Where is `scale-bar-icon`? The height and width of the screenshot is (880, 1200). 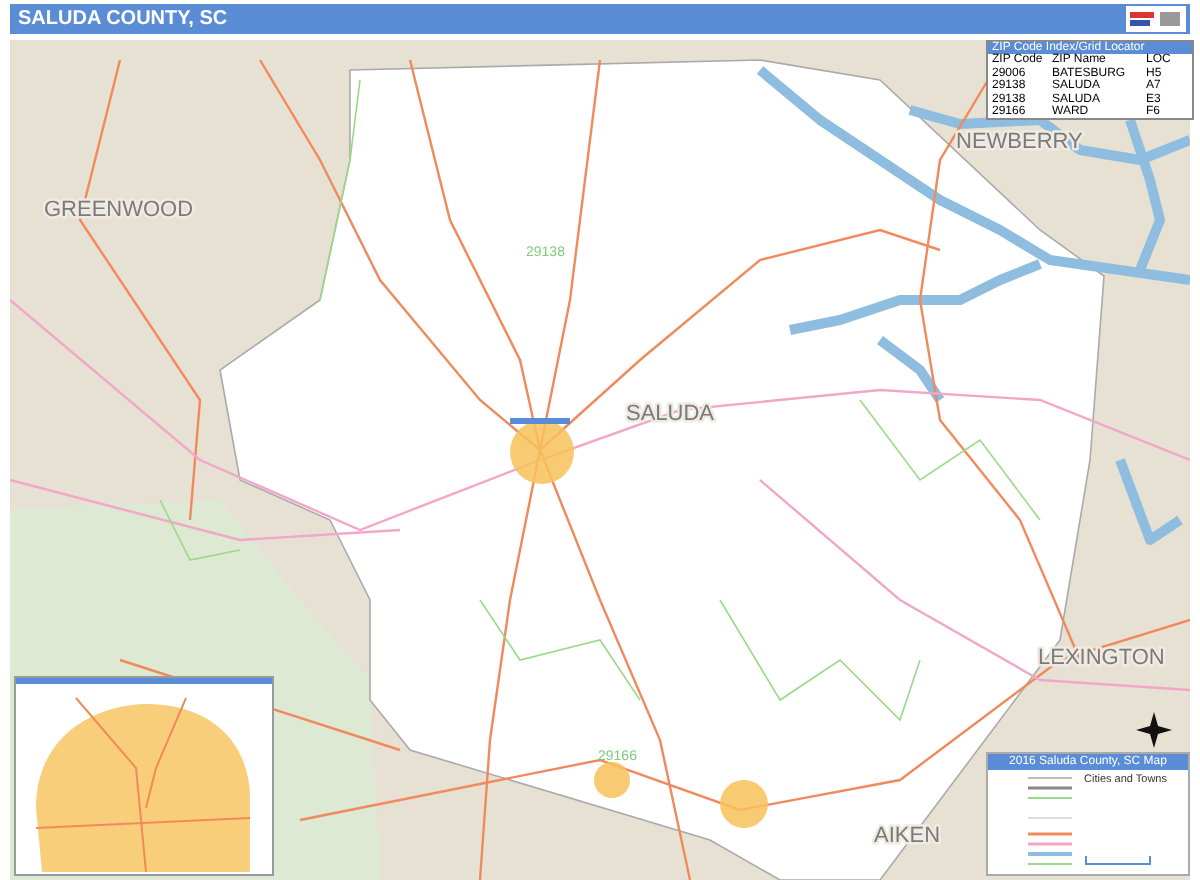
scale-bar-icon is located at coordinates (1118, 860).